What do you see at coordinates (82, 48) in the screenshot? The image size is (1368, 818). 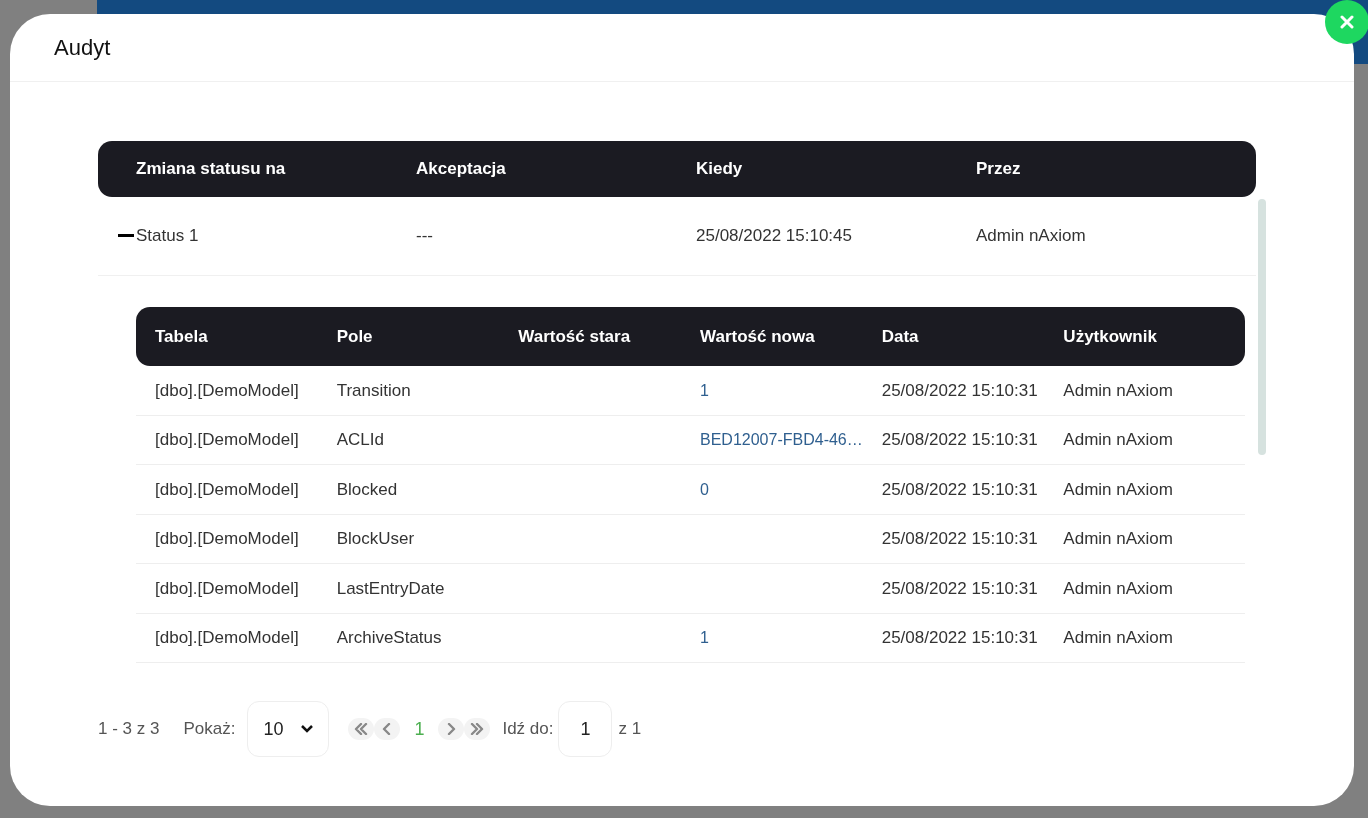 I see `dialog-title: Audyt` at bounding box center [82, 48].